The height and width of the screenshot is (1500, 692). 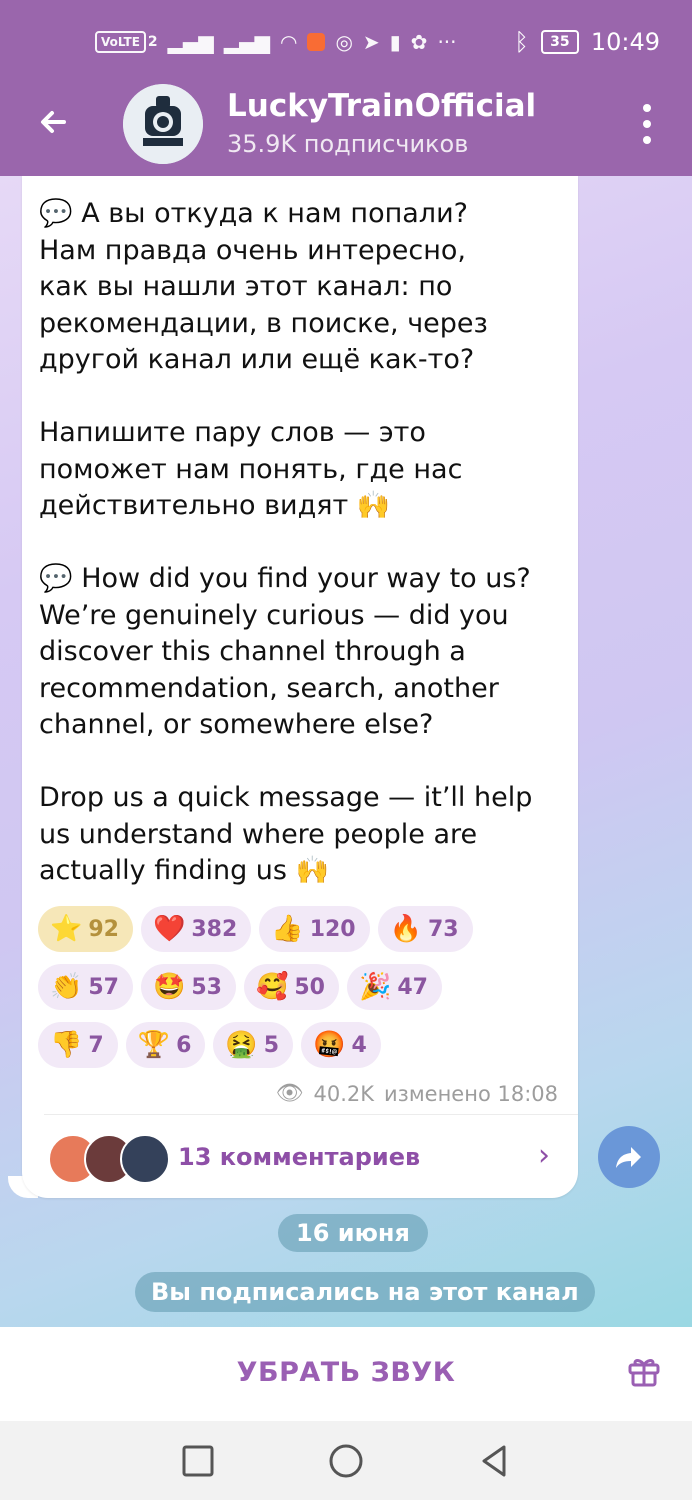 I want to click on reaction-count: 73, so click(x=443, y=929).